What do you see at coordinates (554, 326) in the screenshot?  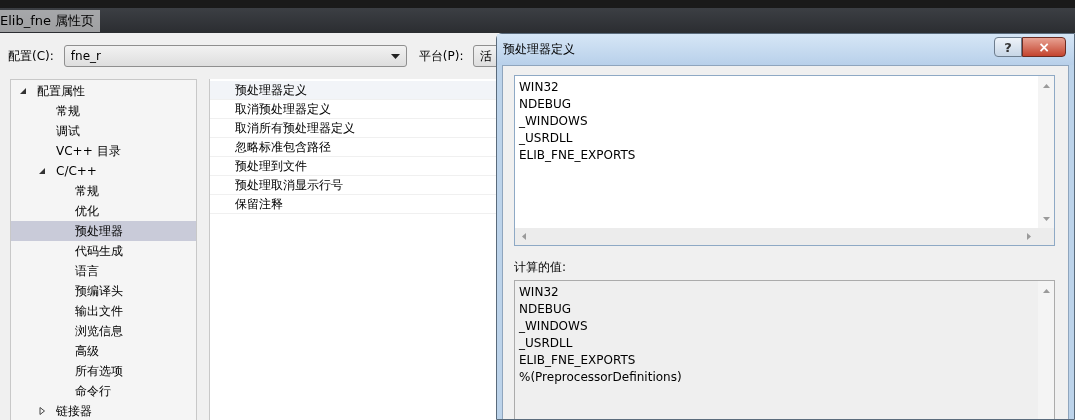 I see `computed-line: _WINDOWS` at bounding box center [554, 326].